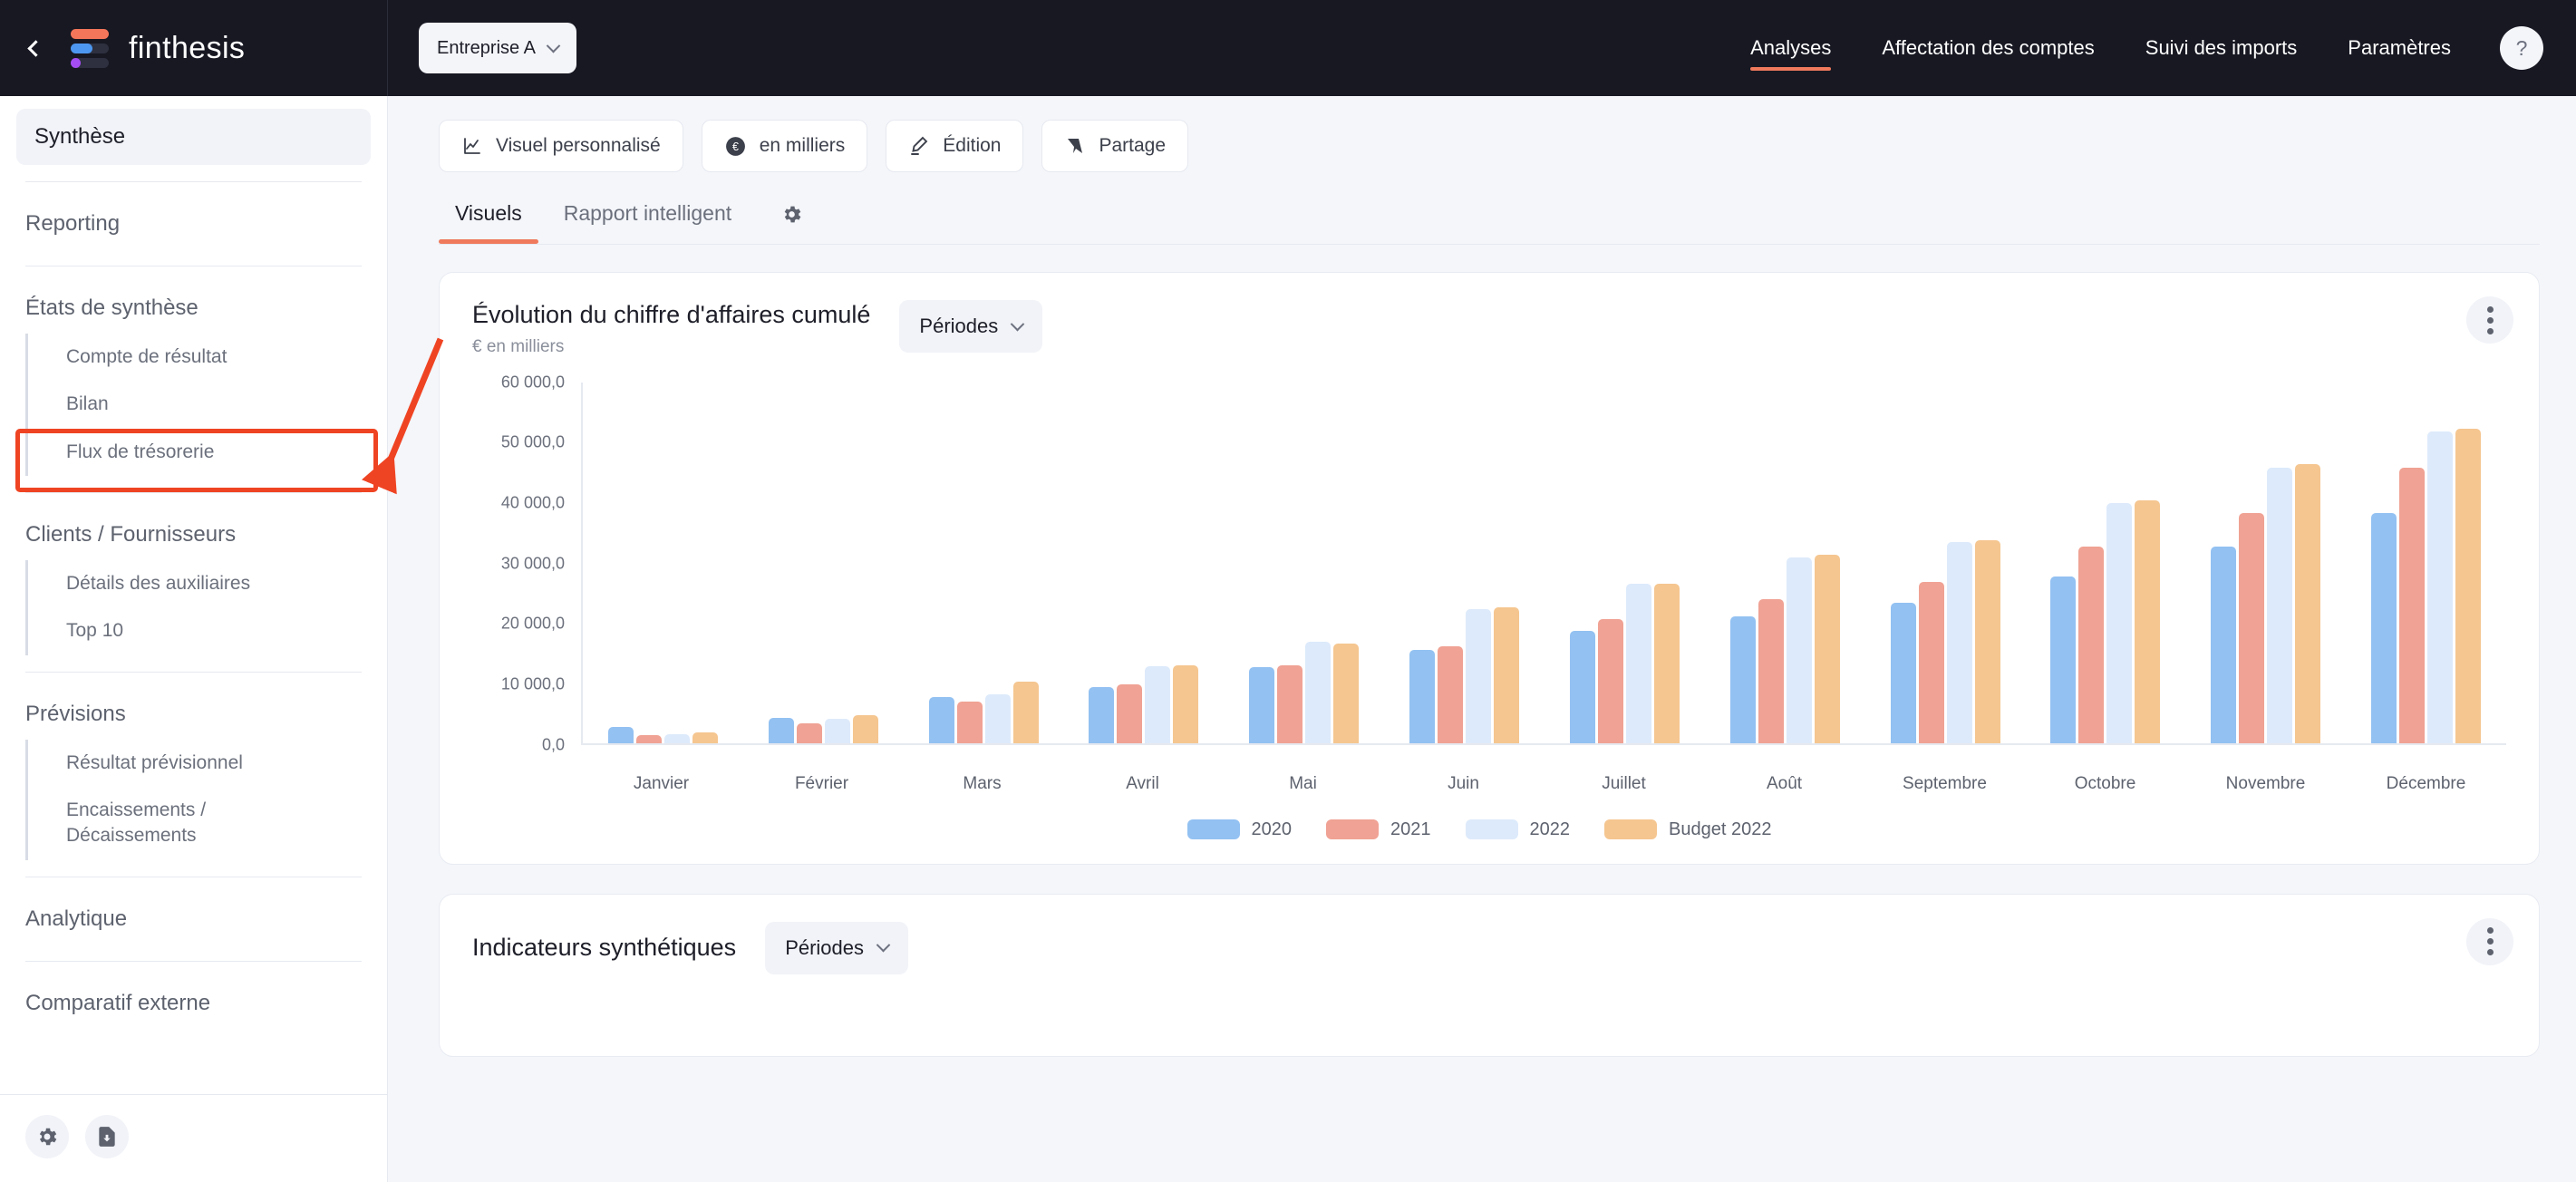  I want to click on tab-settings-button, so click(788, 223).